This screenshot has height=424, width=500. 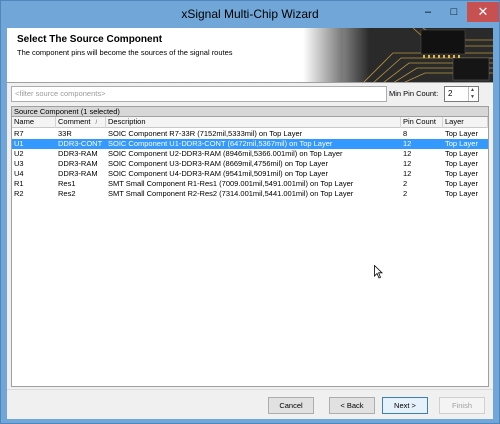 I want to click on cell-name: R2, so click(x=19, y=193).